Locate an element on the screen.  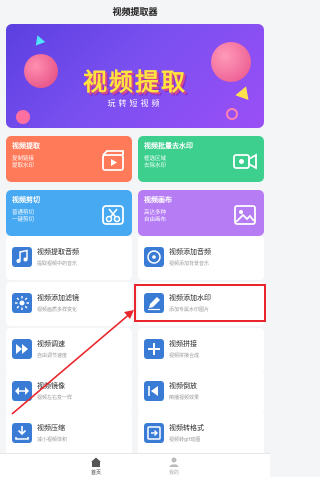
tool-desc: 自由调节速度 is located at coordinates (52, 356).